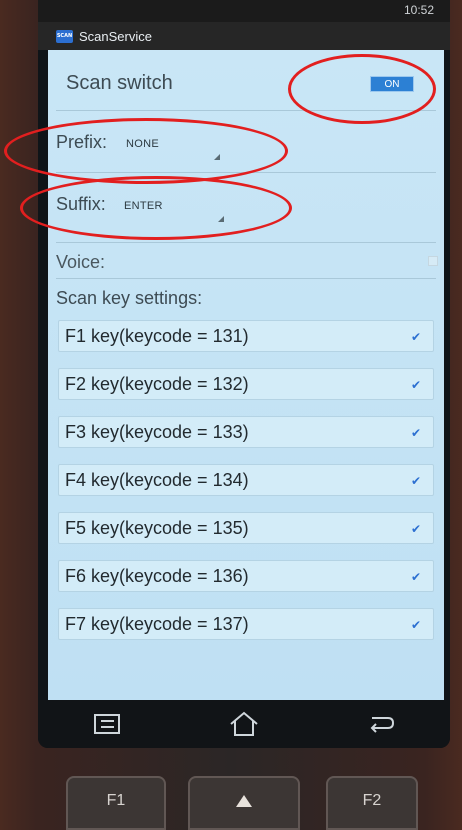  What do you see at coordinates (116, 803) in the screenshot?
I see `hardware-key-f1: F1` at bounding box center [116, 803].